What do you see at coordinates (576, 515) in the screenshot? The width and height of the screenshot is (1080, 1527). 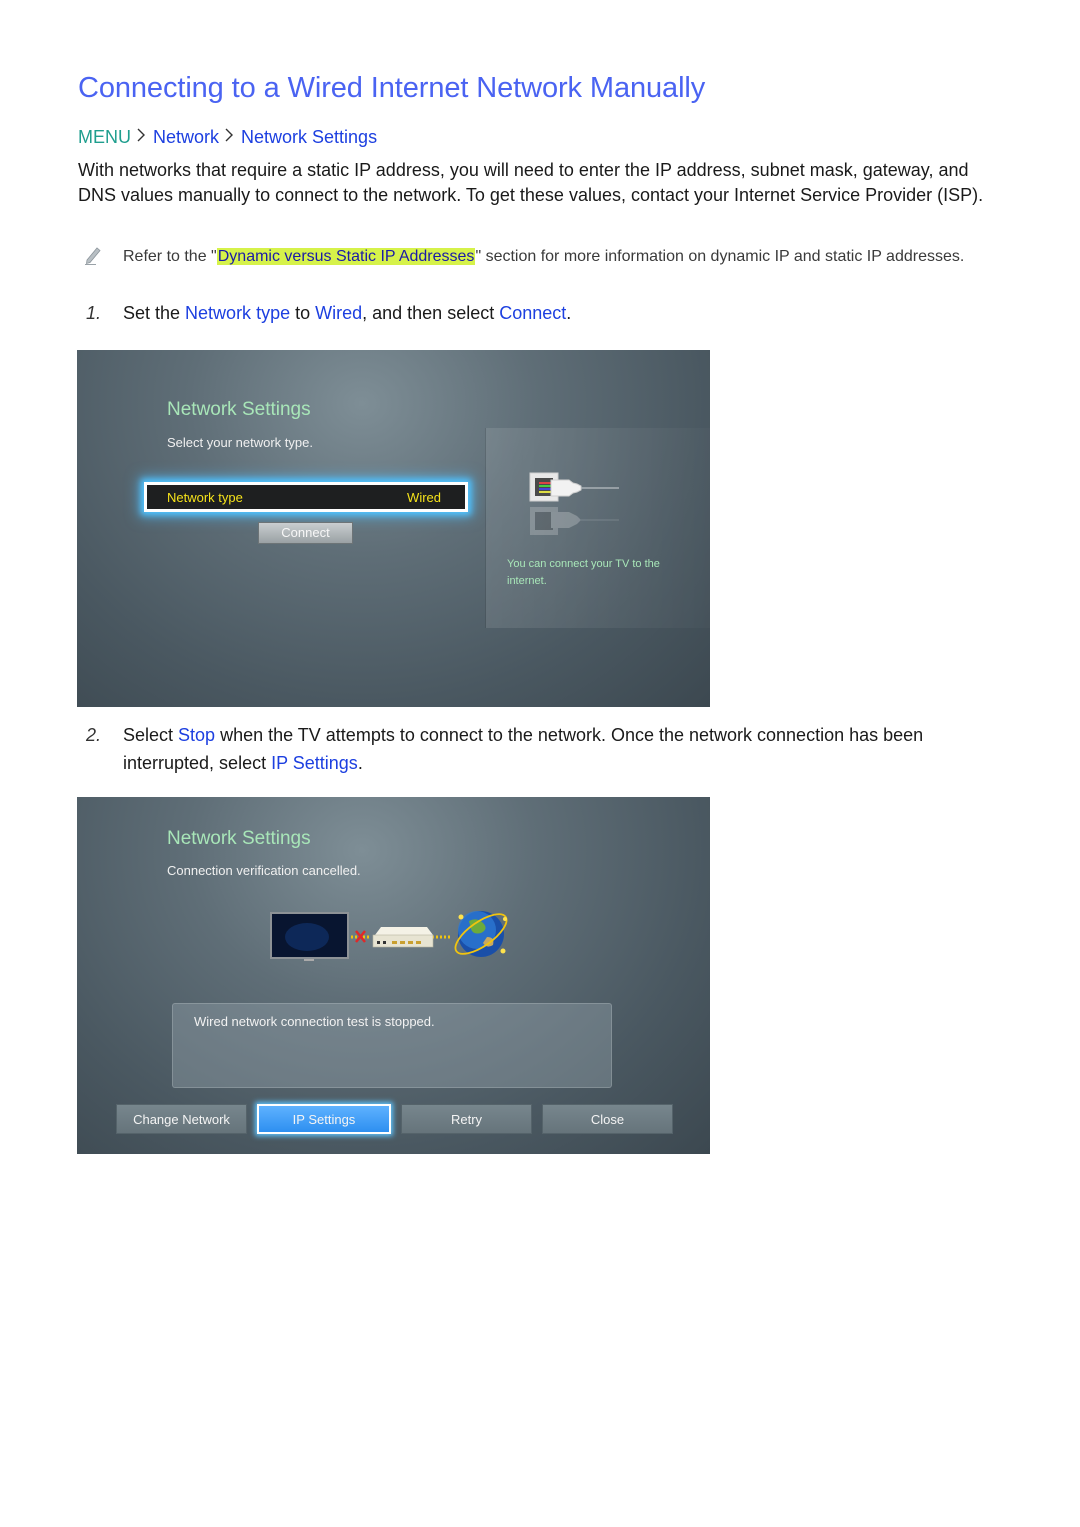 I see `ethernet-plug-icon` at bounding box center [576, 515].